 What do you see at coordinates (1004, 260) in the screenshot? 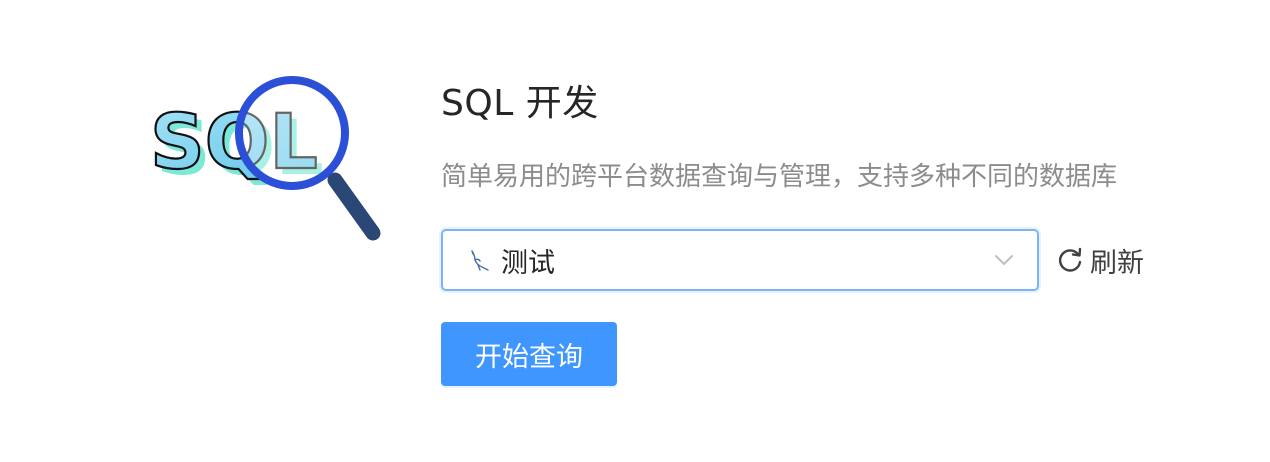
I see `chevron-down-icon` at bounding box center [1004, 260].